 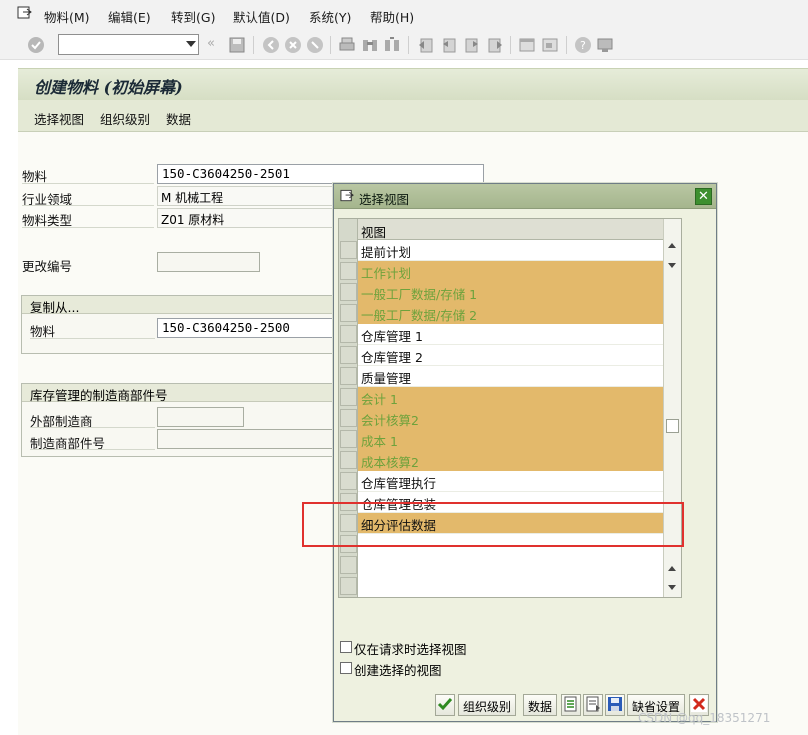 I want to click on menu-system: 系统(Y), so click(x=330, y=16).